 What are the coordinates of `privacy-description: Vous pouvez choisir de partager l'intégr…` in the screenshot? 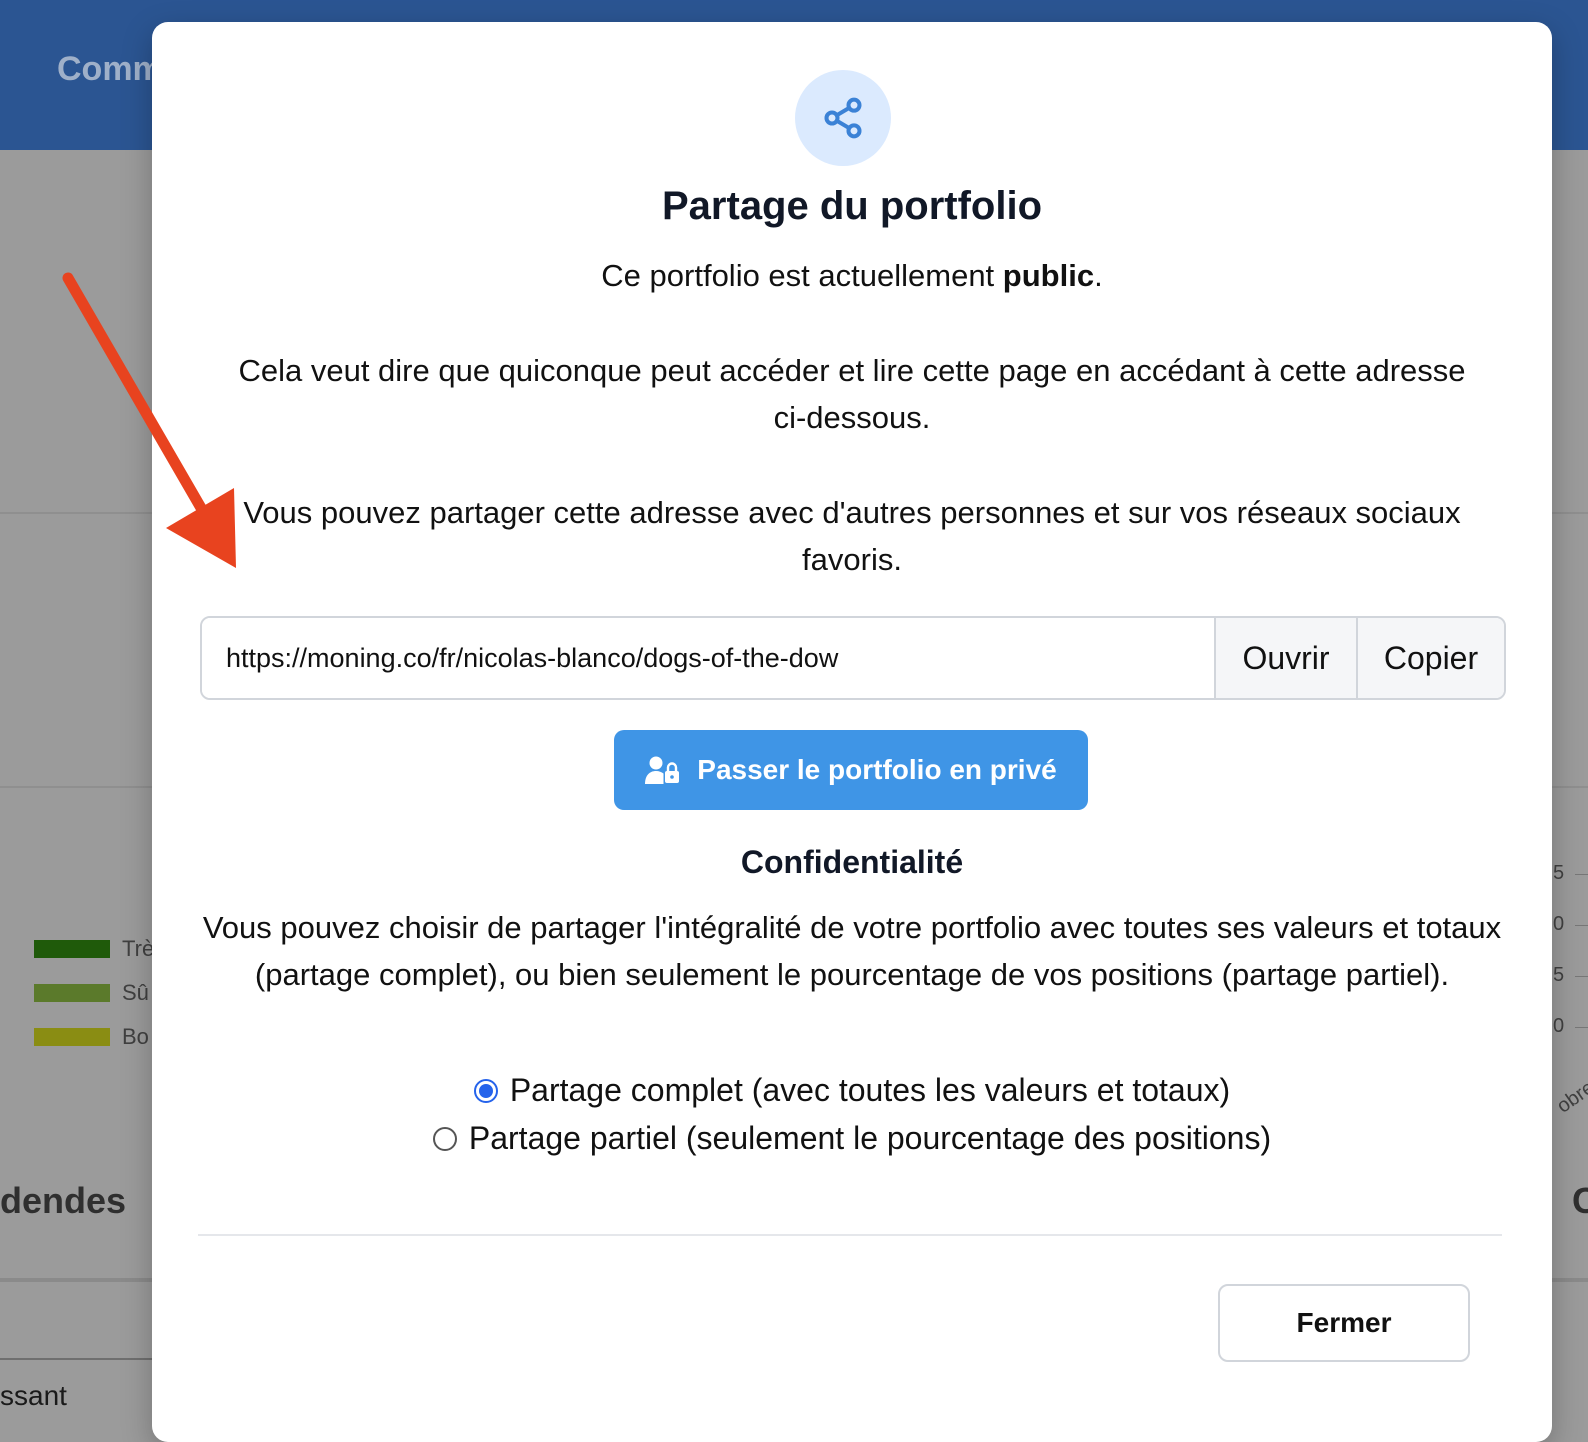 It's located at (852, 951).